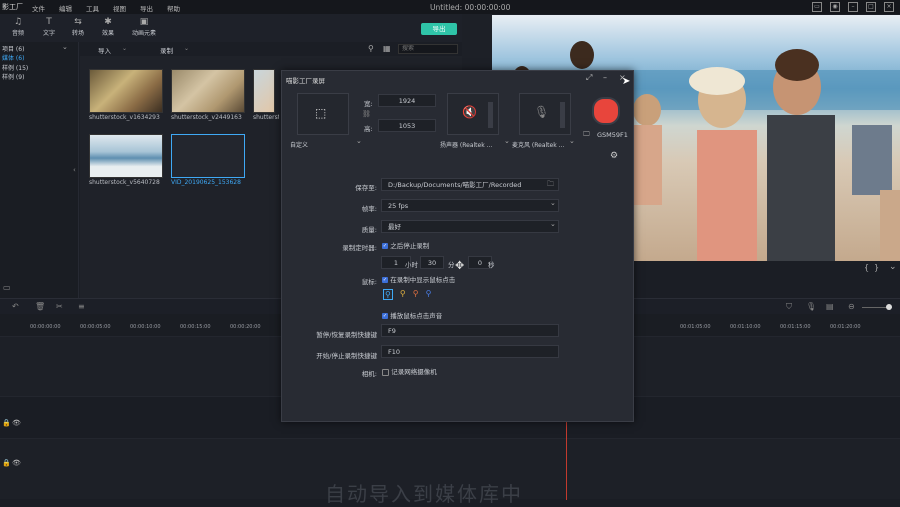 This screenshot has height=507, width=900. I want to click on menu-help: 帮助, so click(173, 8).